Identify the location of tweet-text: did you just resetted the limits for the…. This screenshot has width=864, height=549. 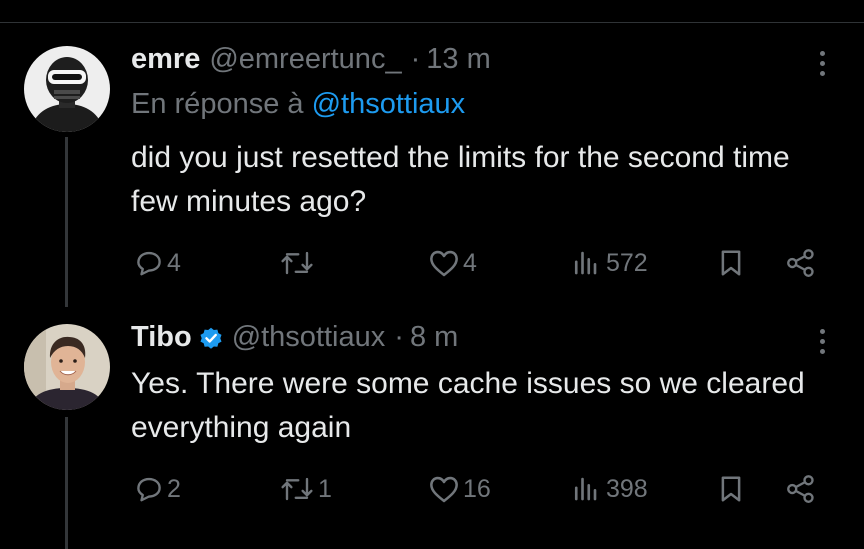
(460, 179).